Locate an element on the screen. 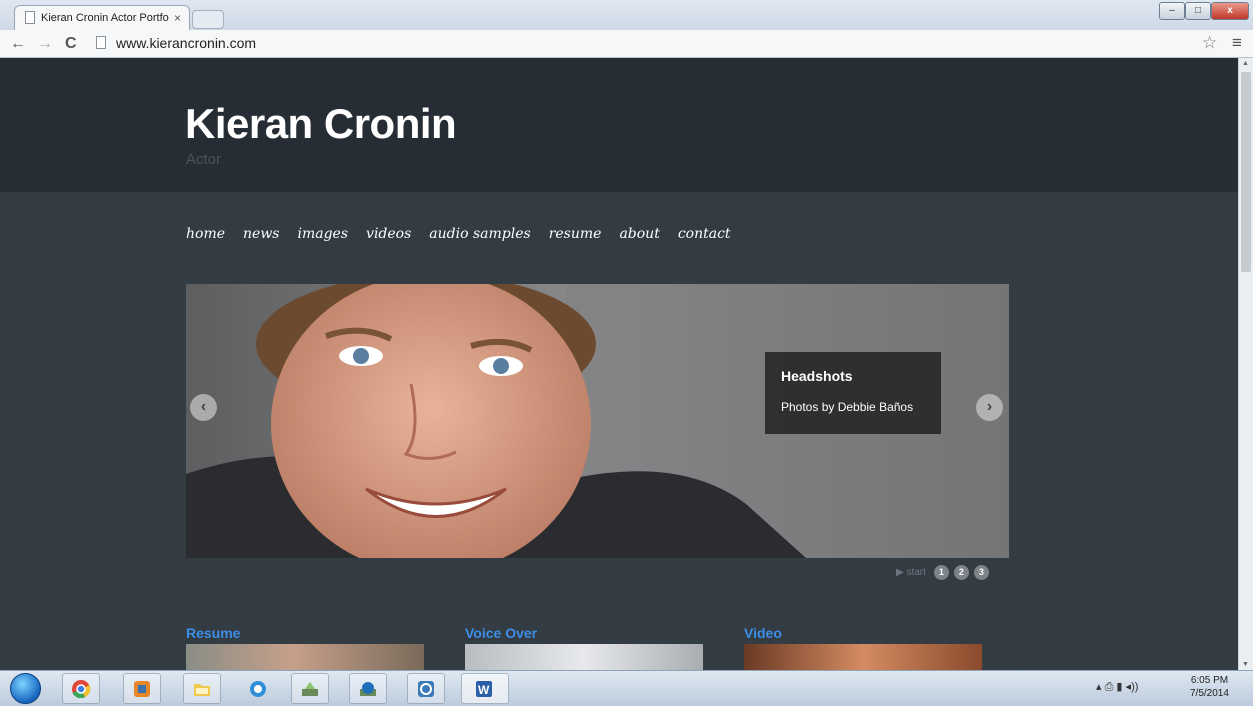 This screenshot has width=1253, height=706. taskbar-chrome is located at coordinates (81, 688).